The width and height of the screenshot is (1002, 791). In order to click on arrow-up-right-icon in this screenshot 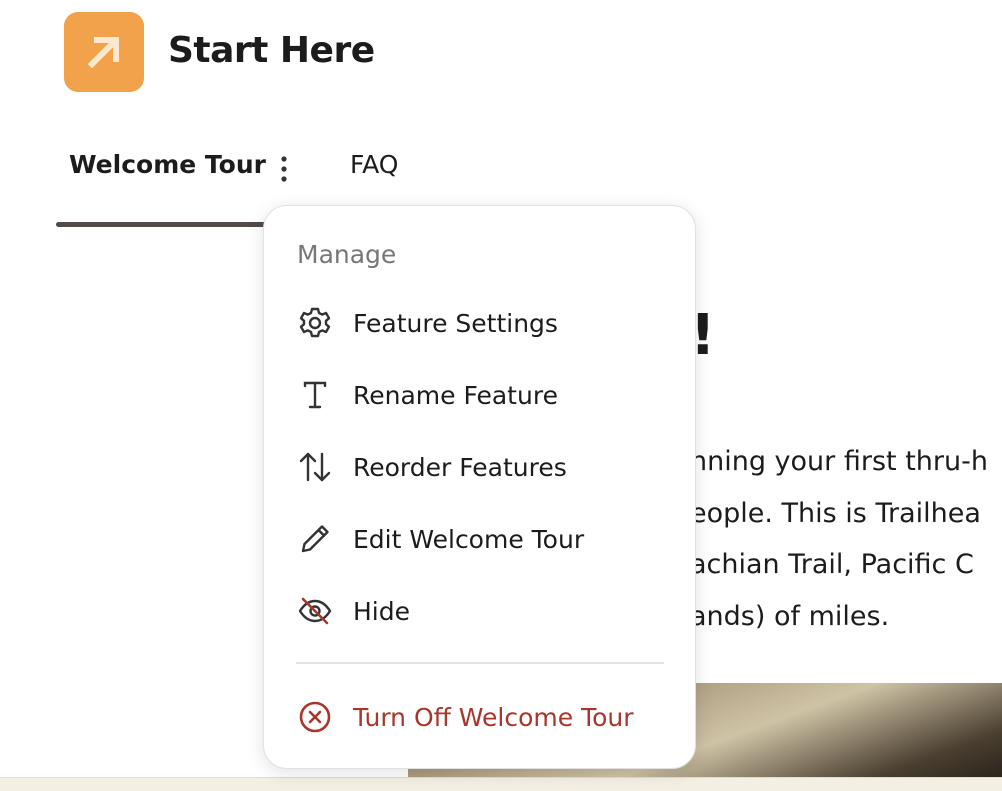, I will do `click(103, 53)`.